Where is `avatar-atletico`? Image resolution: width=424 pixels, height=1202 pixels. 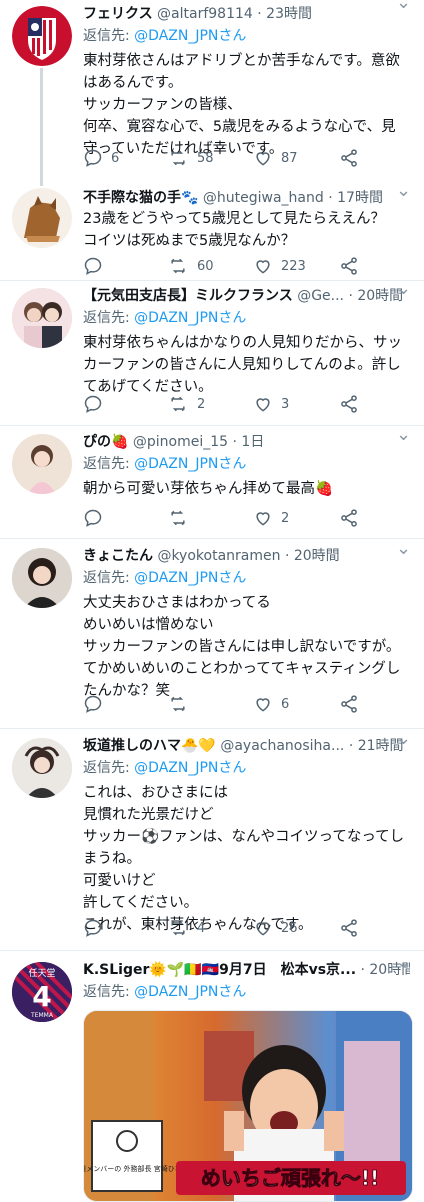
avatar-atletico is located at coordinates (42, 36).